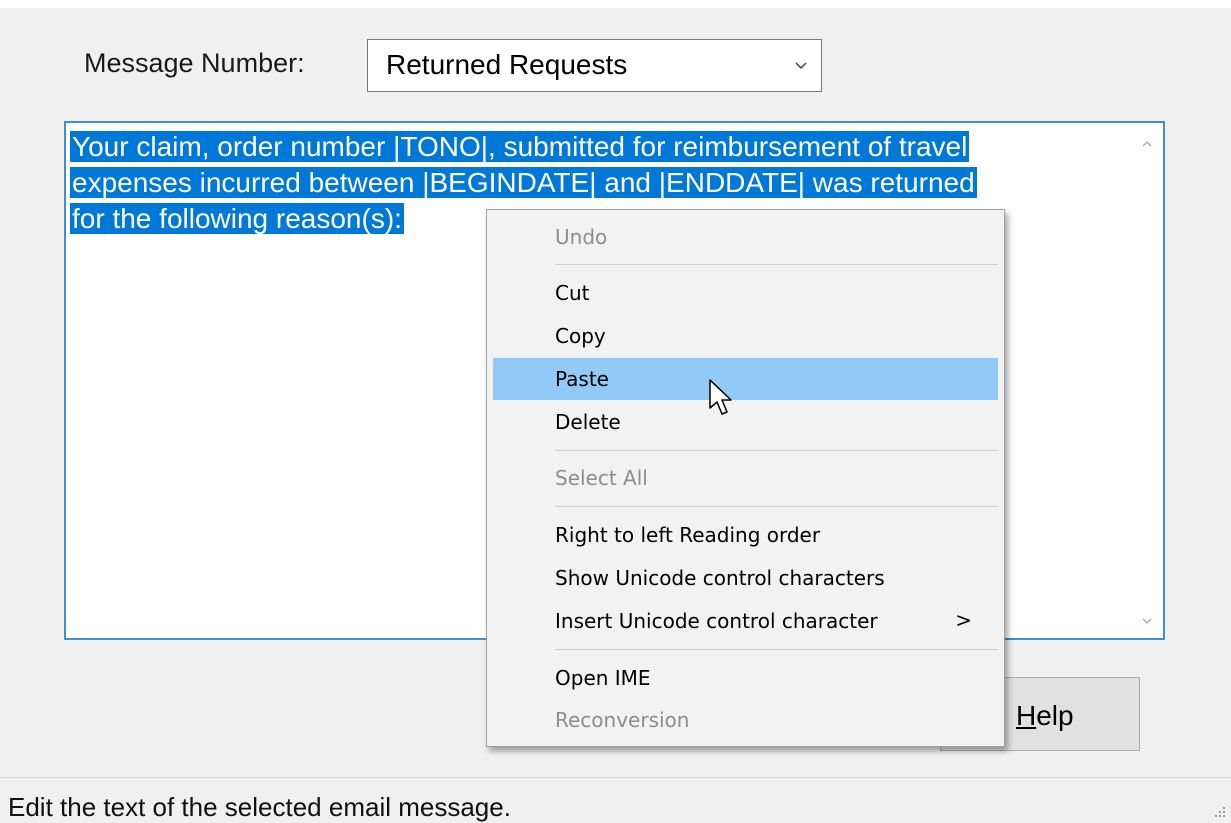 This screenshot has height=823, width=1231. I want to click on menu-item-cut: Cut, so click(745, 293).